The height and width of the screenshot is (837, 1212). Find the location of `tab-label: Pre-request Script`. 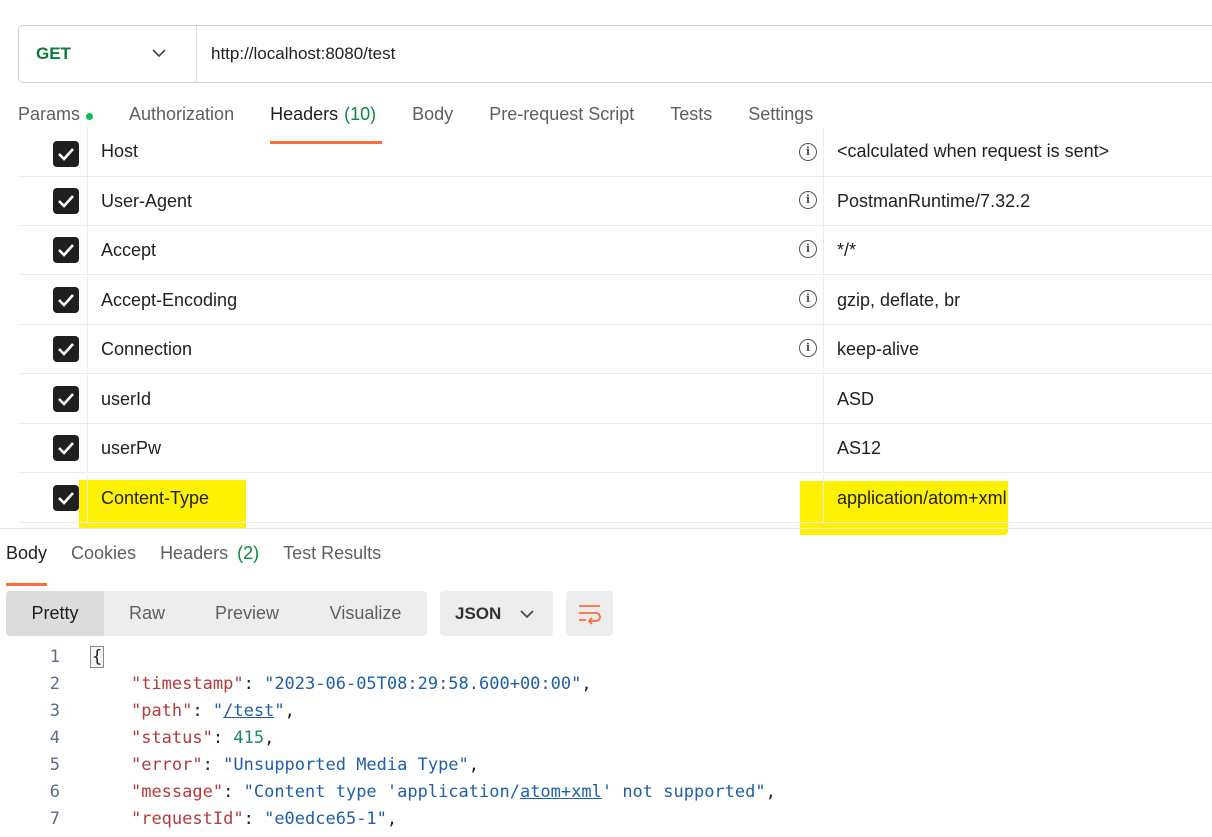

tab-label: Pre-request Script is located at coordinates (562, 114).